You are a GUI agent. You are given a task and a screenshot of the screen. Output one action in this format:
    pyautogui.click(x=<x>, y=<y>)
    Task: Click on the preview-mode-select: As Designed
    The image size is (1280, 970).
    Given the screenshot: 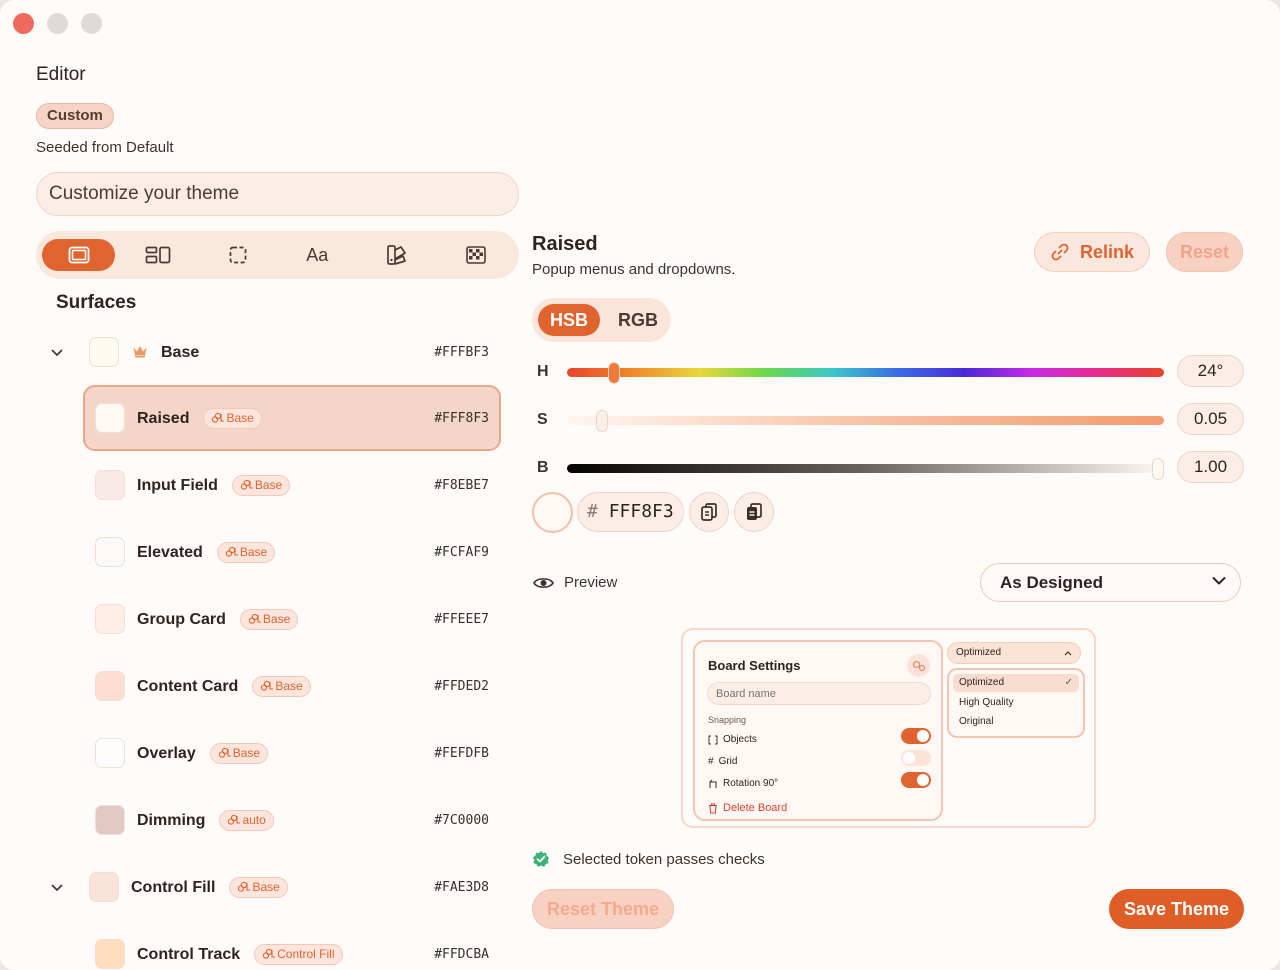 What is the action you would take?
    pyautogui.click(x=1110, y=582)
    